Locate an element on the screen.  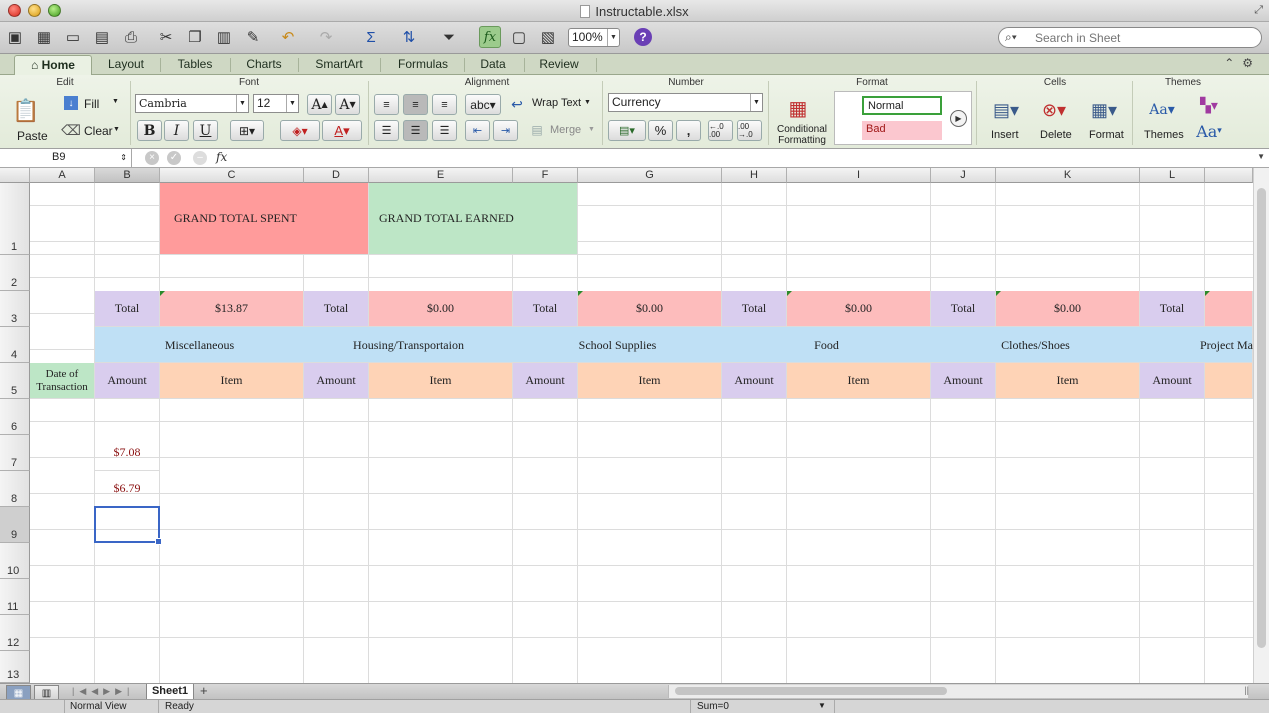
fill-color-button: ◈▾ is located at coordinates (300, 130).